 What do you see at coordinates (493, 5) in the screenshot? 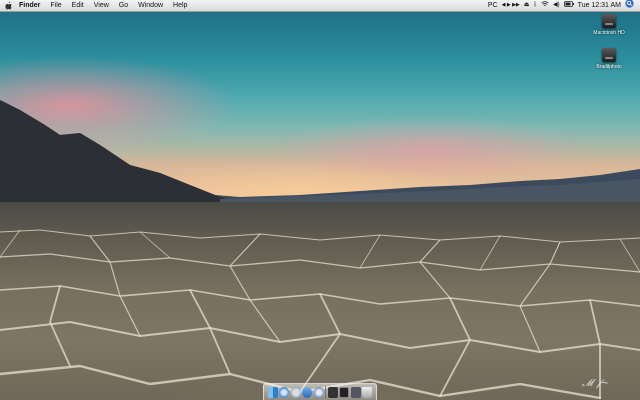
I see `input-source-menu: PC` at bounding box center [493, 5].